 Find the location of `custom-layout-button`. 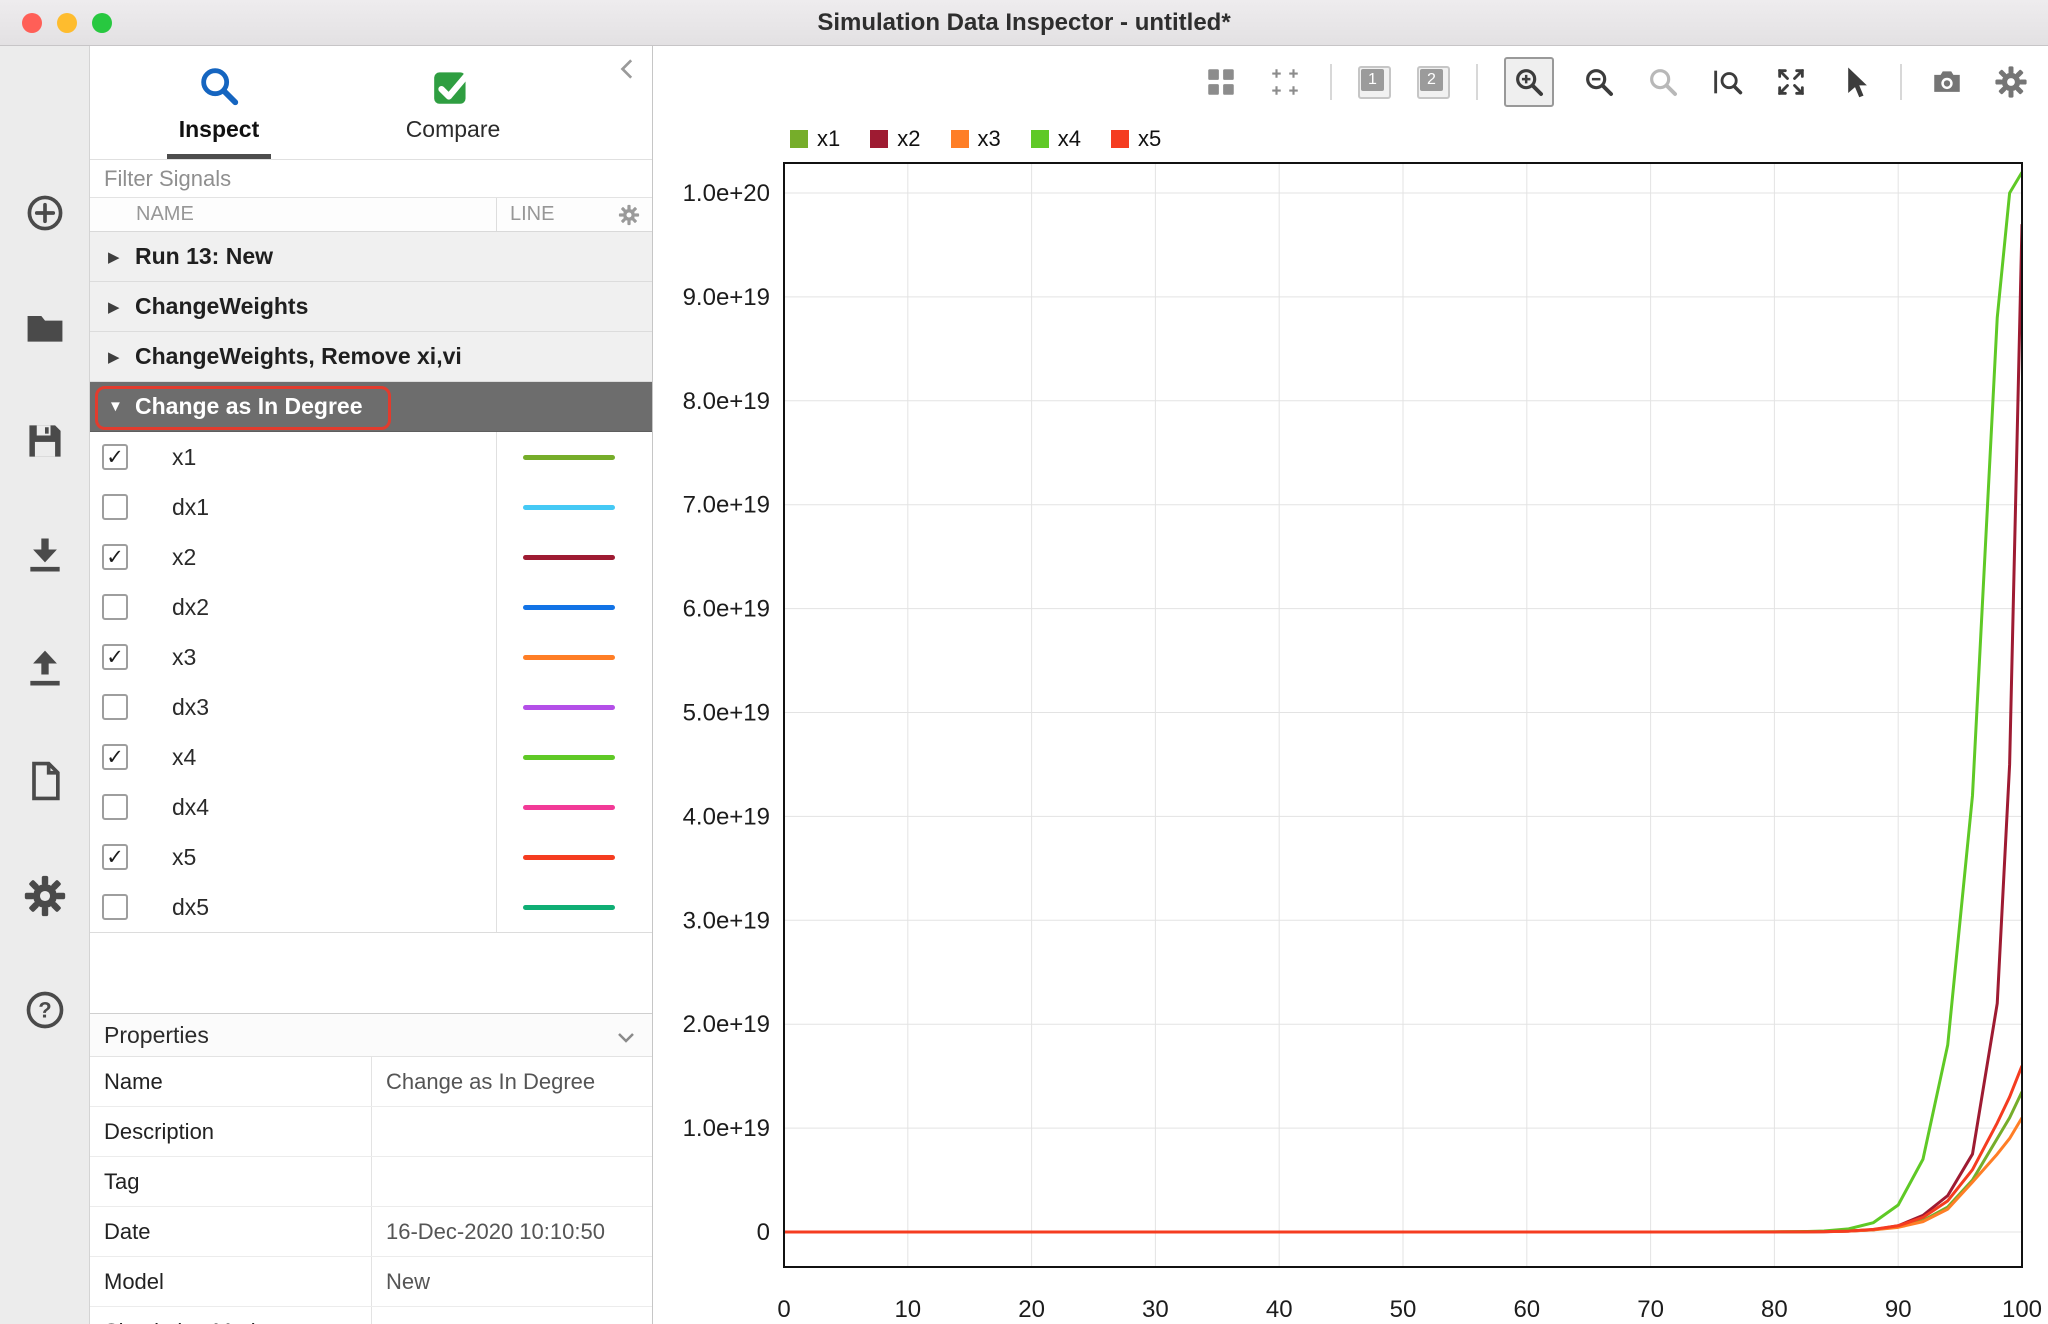

custom-layout-button is located at coordinates (1285, 82).